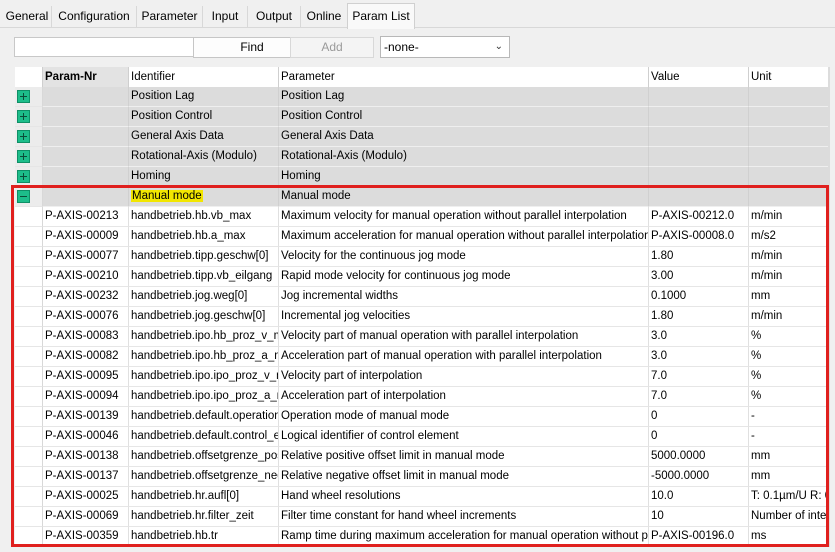 The width and height of the screenshot is (835, 552). What do you see at coordinates (789, 217) in the screenshot?
I see `cell-unit: m/min` at bounding box center [789, 217].